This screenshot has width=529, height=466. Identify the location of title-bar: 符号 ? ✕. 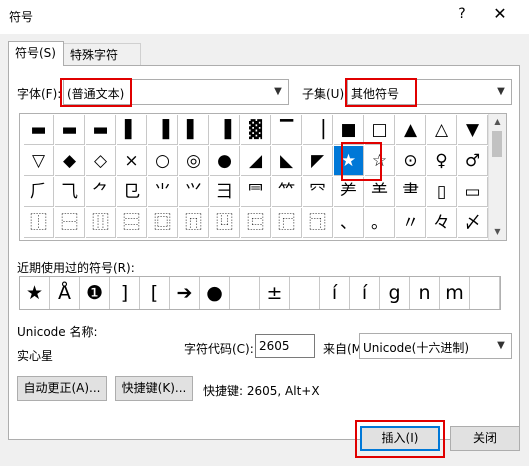
(264, 17).